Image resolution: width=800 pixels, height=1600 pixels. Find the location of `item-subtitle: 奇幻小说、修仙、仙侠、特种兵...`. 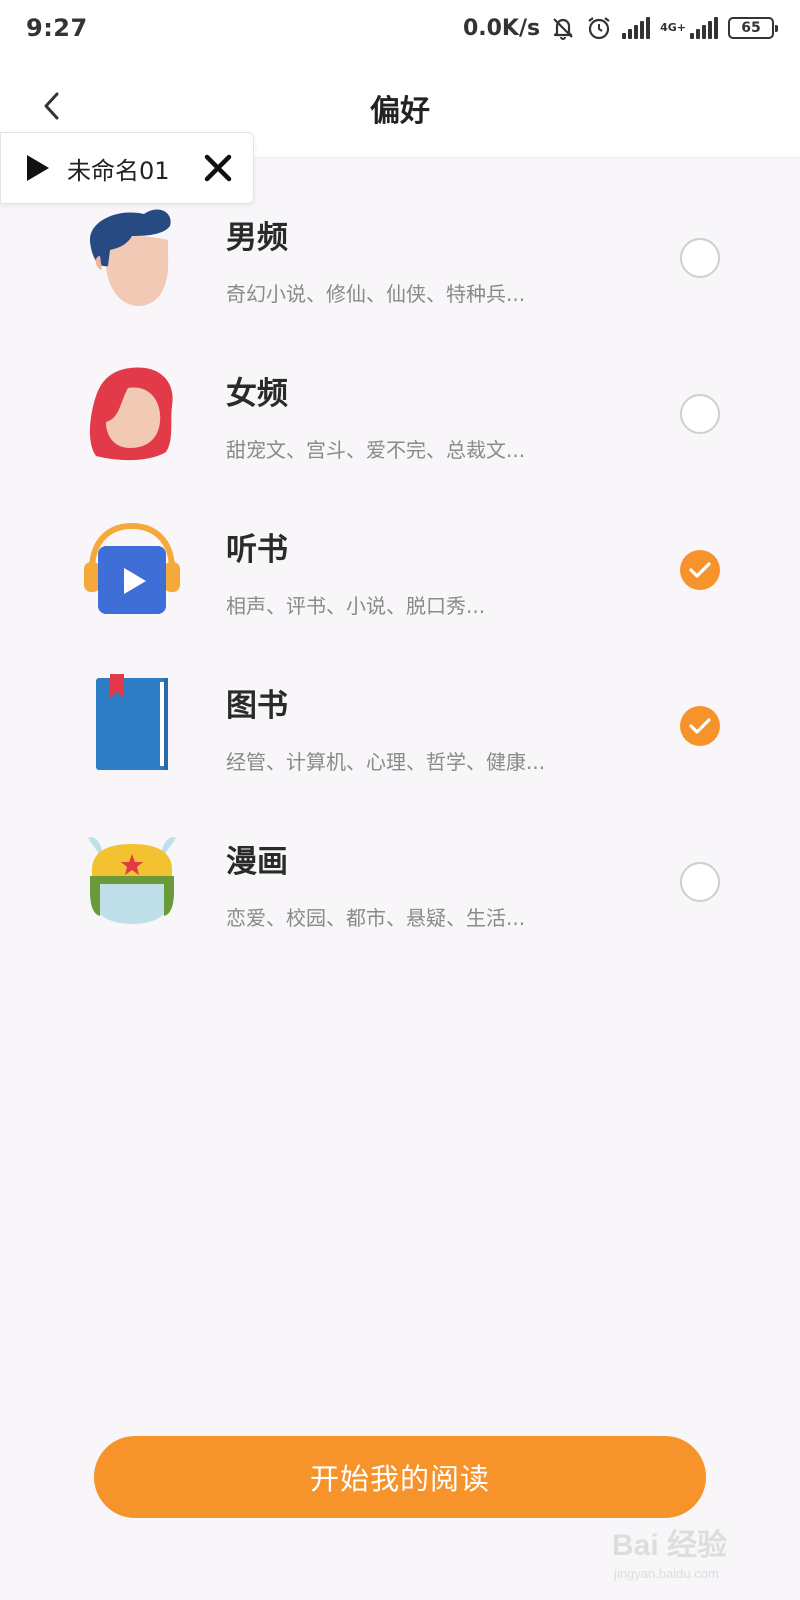

item-subtitle: 奇幻小说、修仙、仙侠、特种兵... is located at coordinates (376, 294).